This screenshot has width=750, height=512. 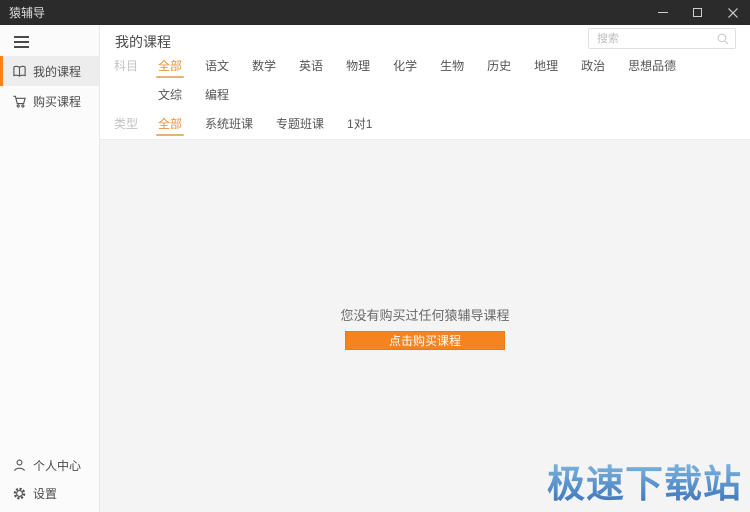 I want to click on empty-state-message: 您没有购买过任何猿辅导课程, so click(x=425, y=315).